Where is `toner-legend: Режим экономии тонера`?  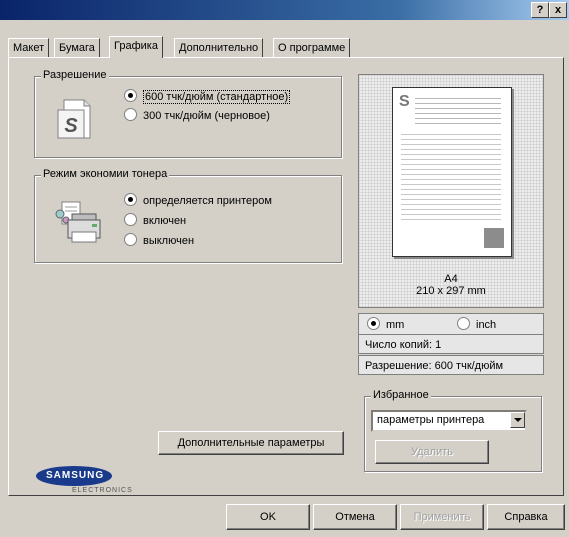
toner-legend: Режим экономии тонера is located at coordinates (105, 174).